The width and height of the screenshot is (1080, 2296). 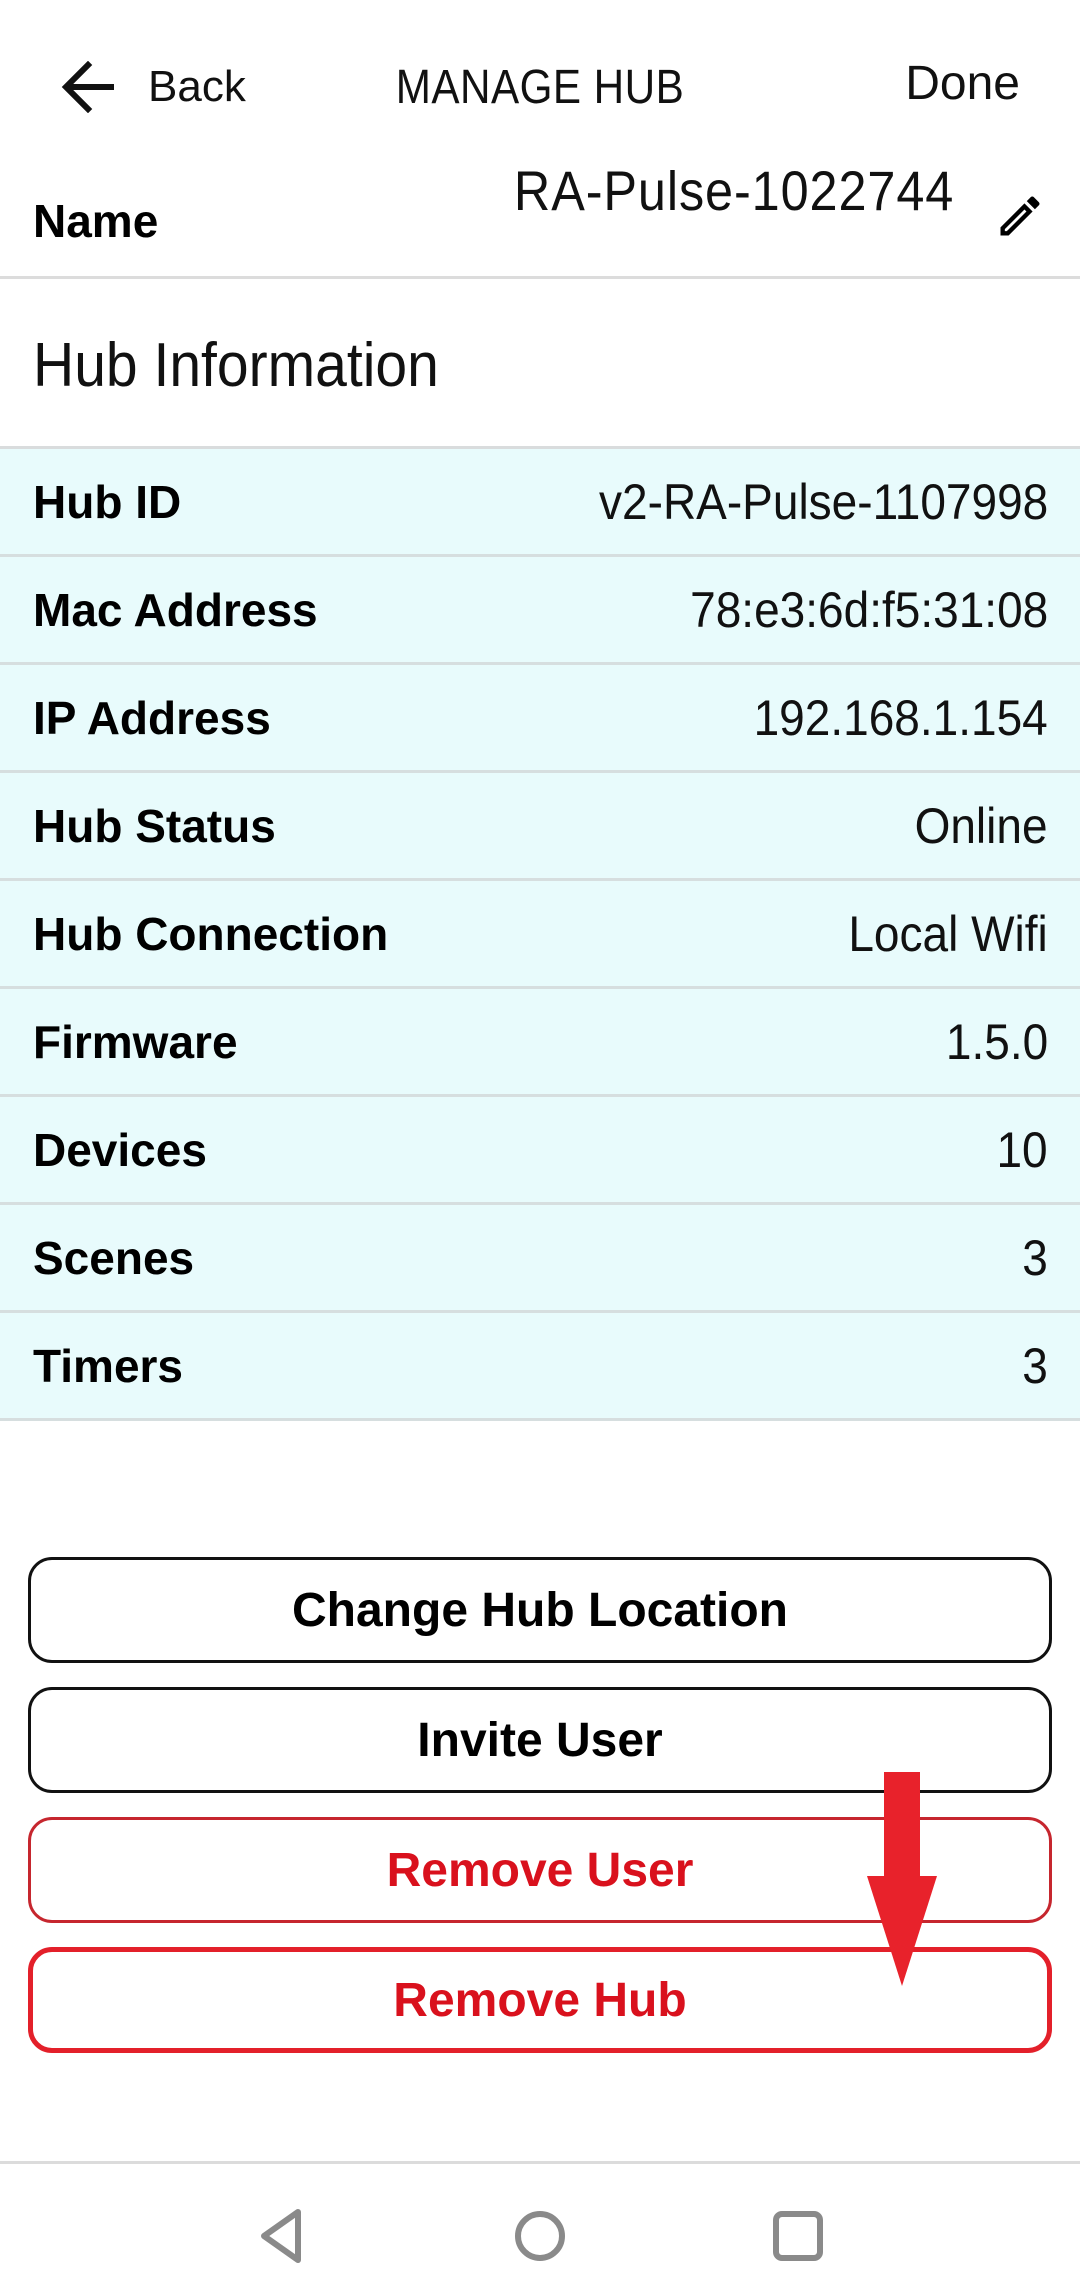 What do you see at coordinates (540, 1740) in the screenshot?
I see `invite-user-button: Invite User` at bounding box center [540, 1740].